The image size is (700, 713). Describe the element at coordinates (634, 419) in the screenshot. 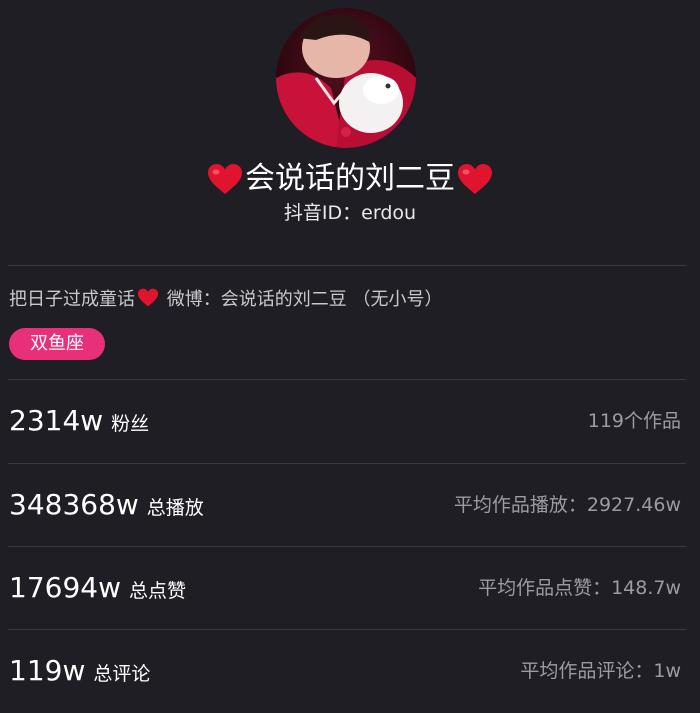

I see `works-count: 119个作品` at that location.